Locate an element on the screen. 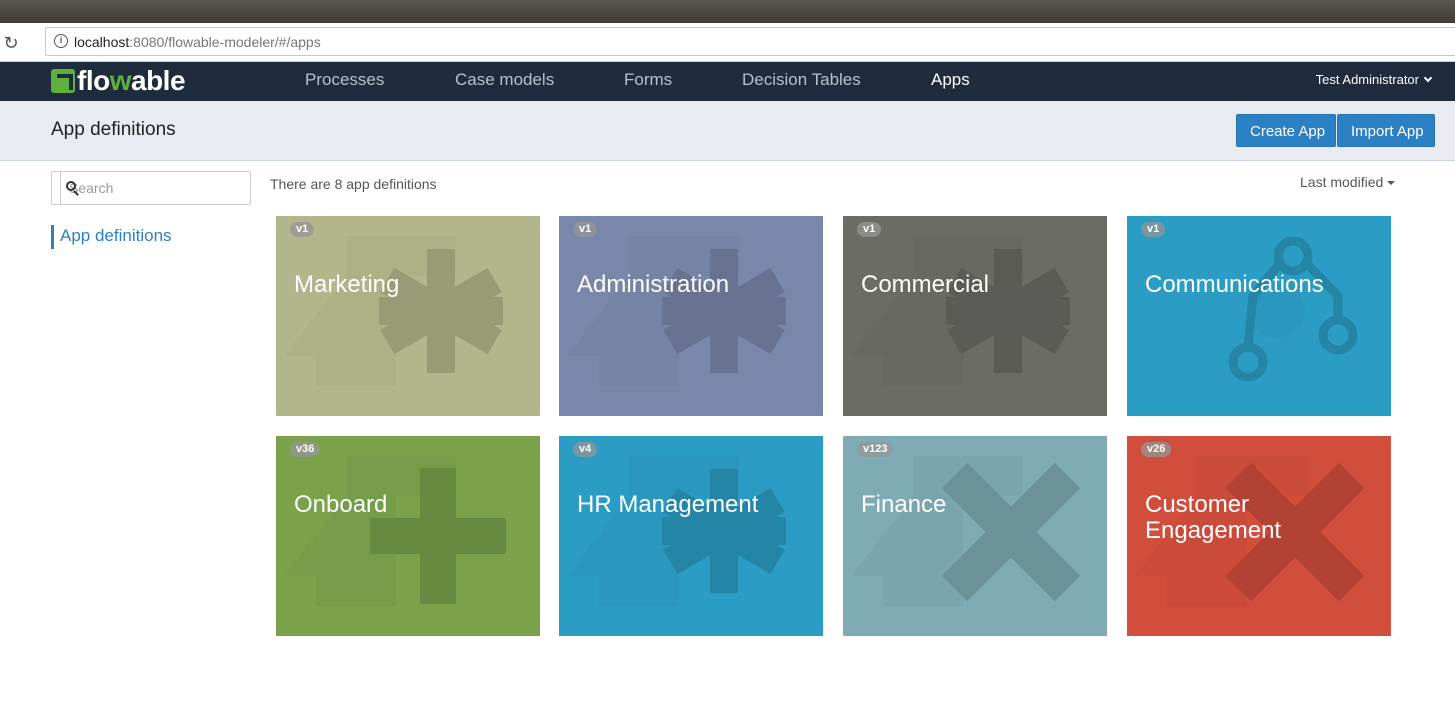 The width and height of the screenshot is (1455, 707). search-button is located at coordinates (65, 188).